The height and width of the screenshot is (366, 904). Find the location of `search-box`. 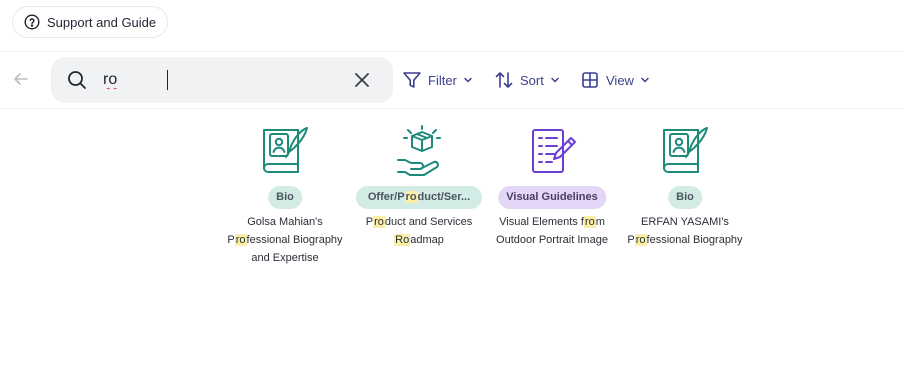

search-box is located at coordinates (222, 80).